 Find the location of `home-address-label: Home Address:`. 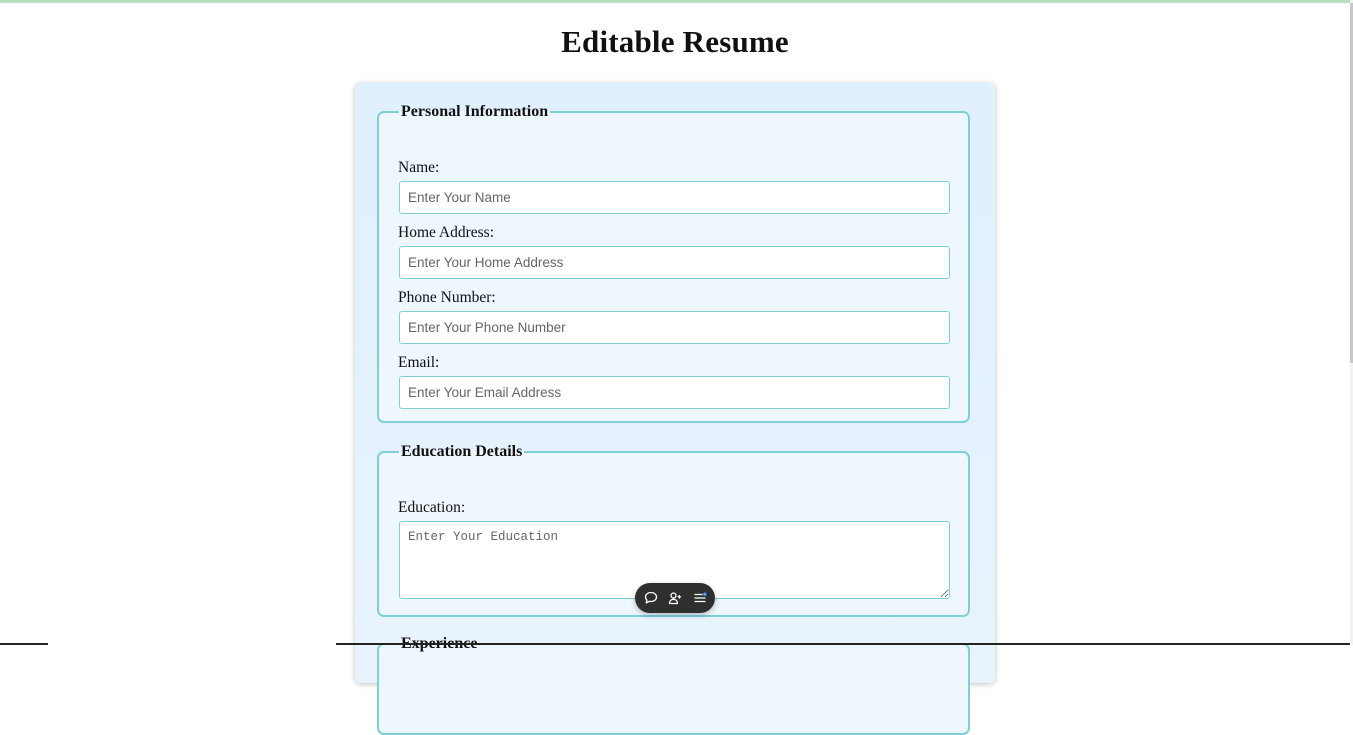

home-address-label: Home Address: is located at coordinates (446, 232).